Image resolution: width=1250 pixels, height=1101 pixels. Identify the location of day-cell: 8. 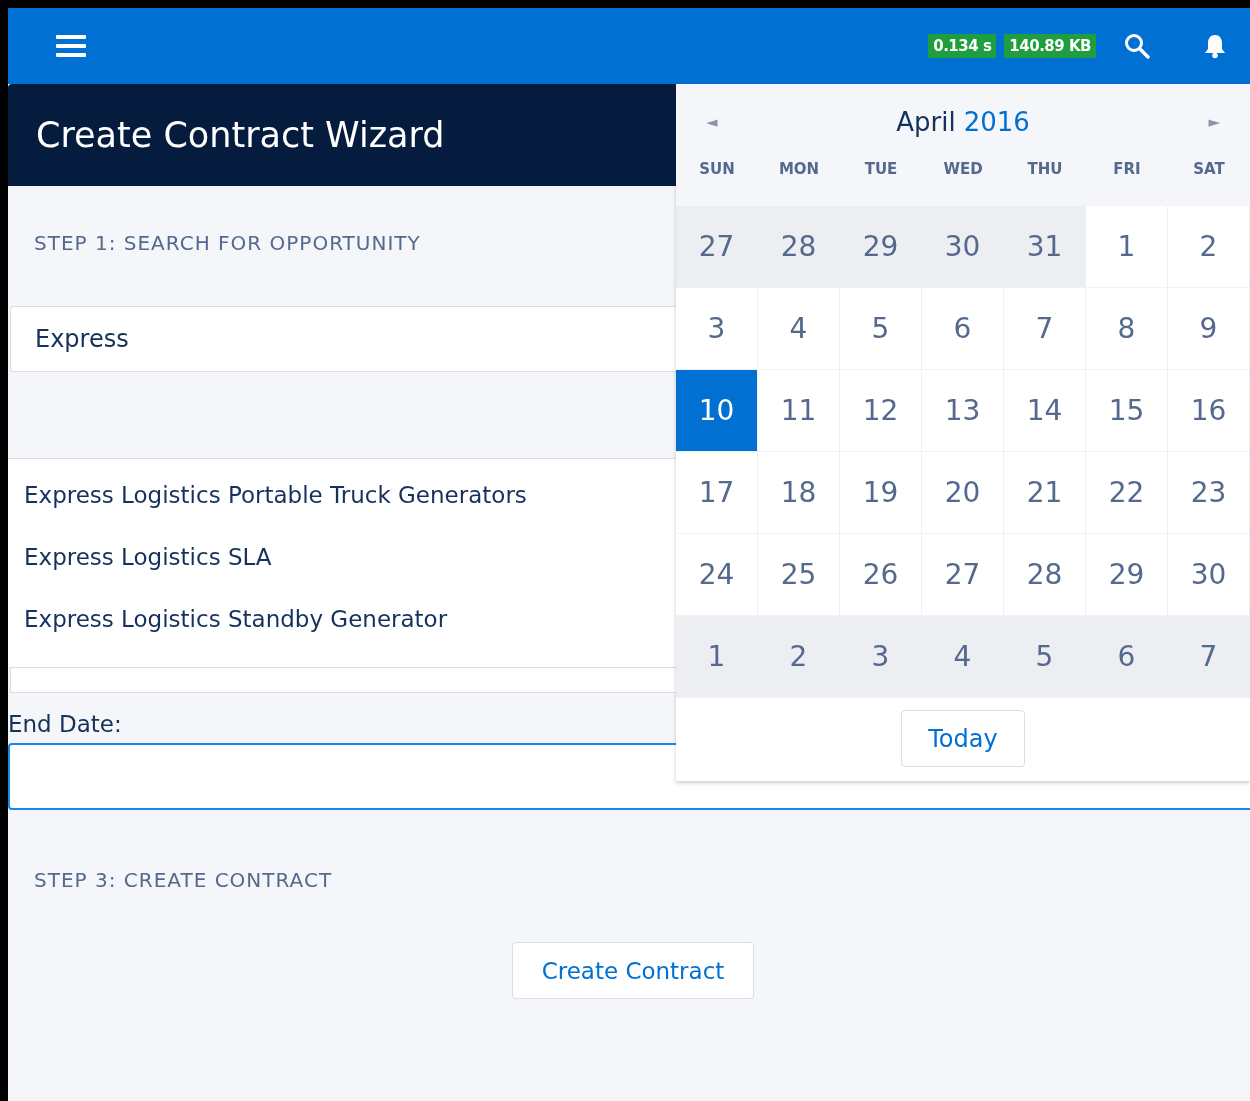
(1127, 329).